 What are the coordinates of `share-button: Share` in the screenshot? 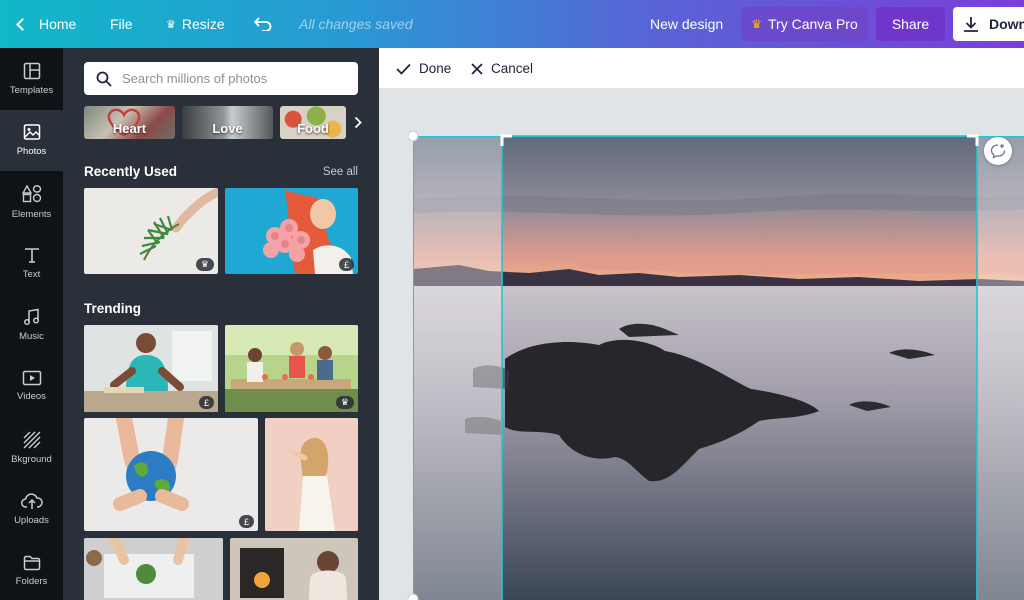 It's located at (910, 24).